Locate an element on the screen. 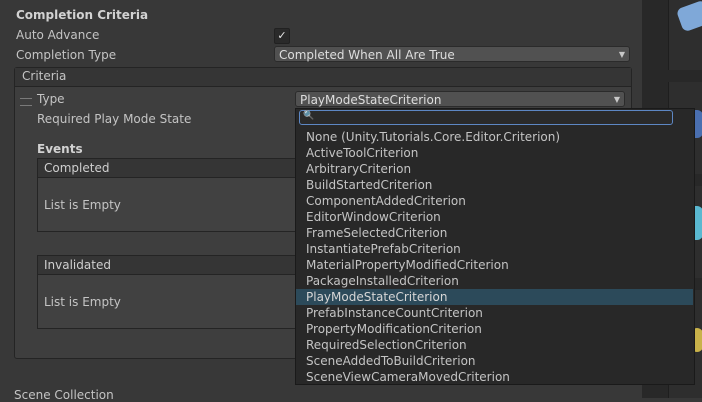  invalidated-event-list: Invalidated List is Empty is located at coordinates (187, 292).